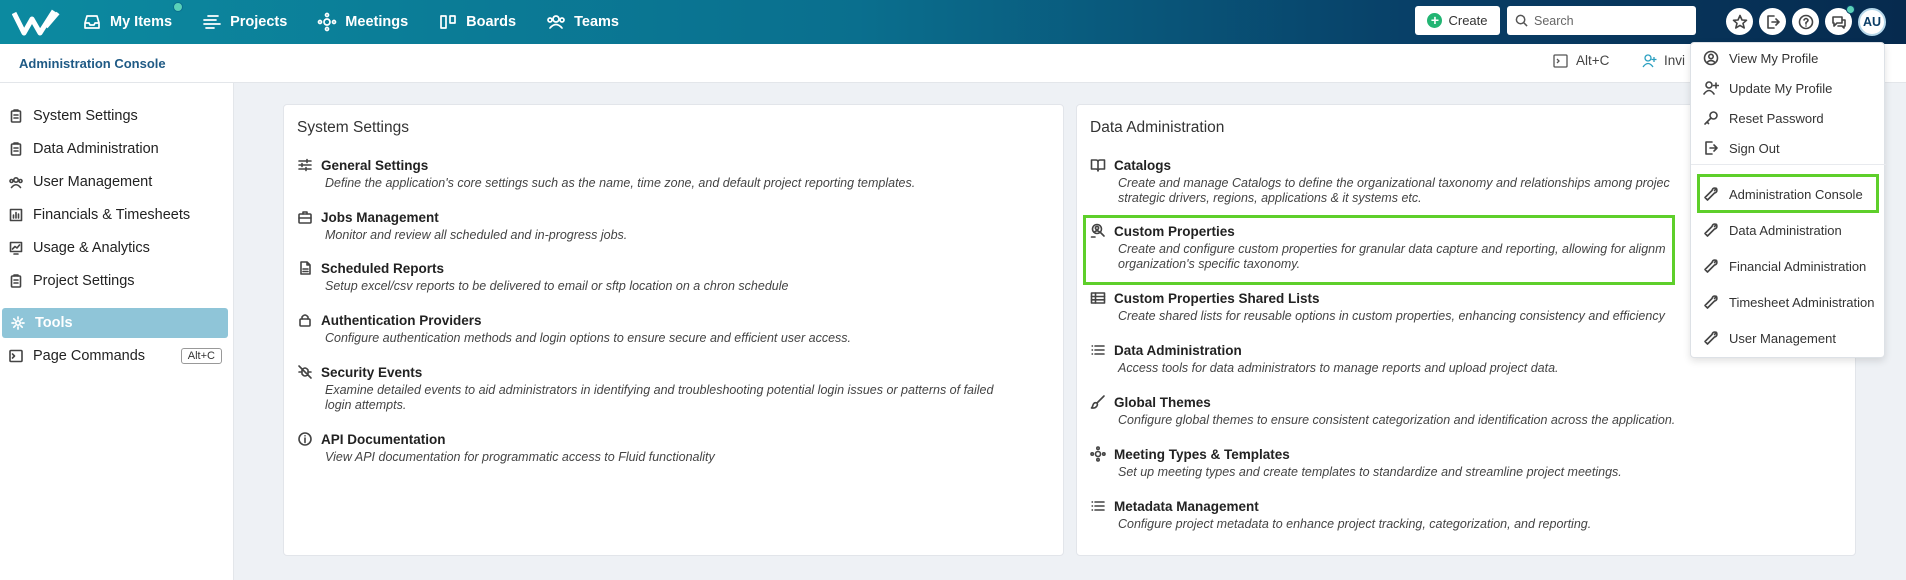 This screenshot has height=580, width=1906. I want to click on menu-item-label: Update My Profile, so click(1781, 88).